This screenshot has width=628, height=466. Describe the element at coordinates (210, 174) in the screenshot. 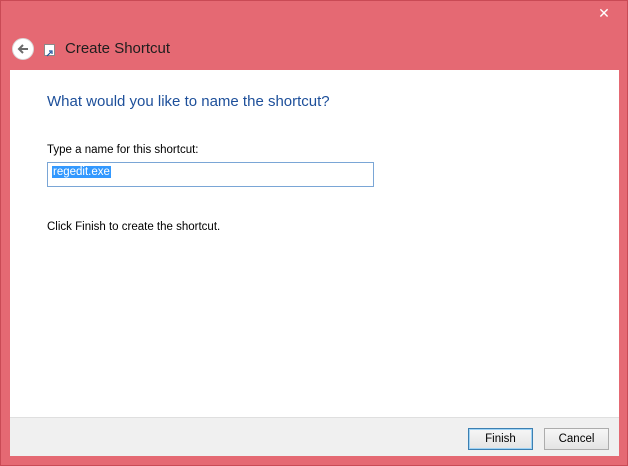

I see `shortcut-name-input: regedit.exe` at that location.